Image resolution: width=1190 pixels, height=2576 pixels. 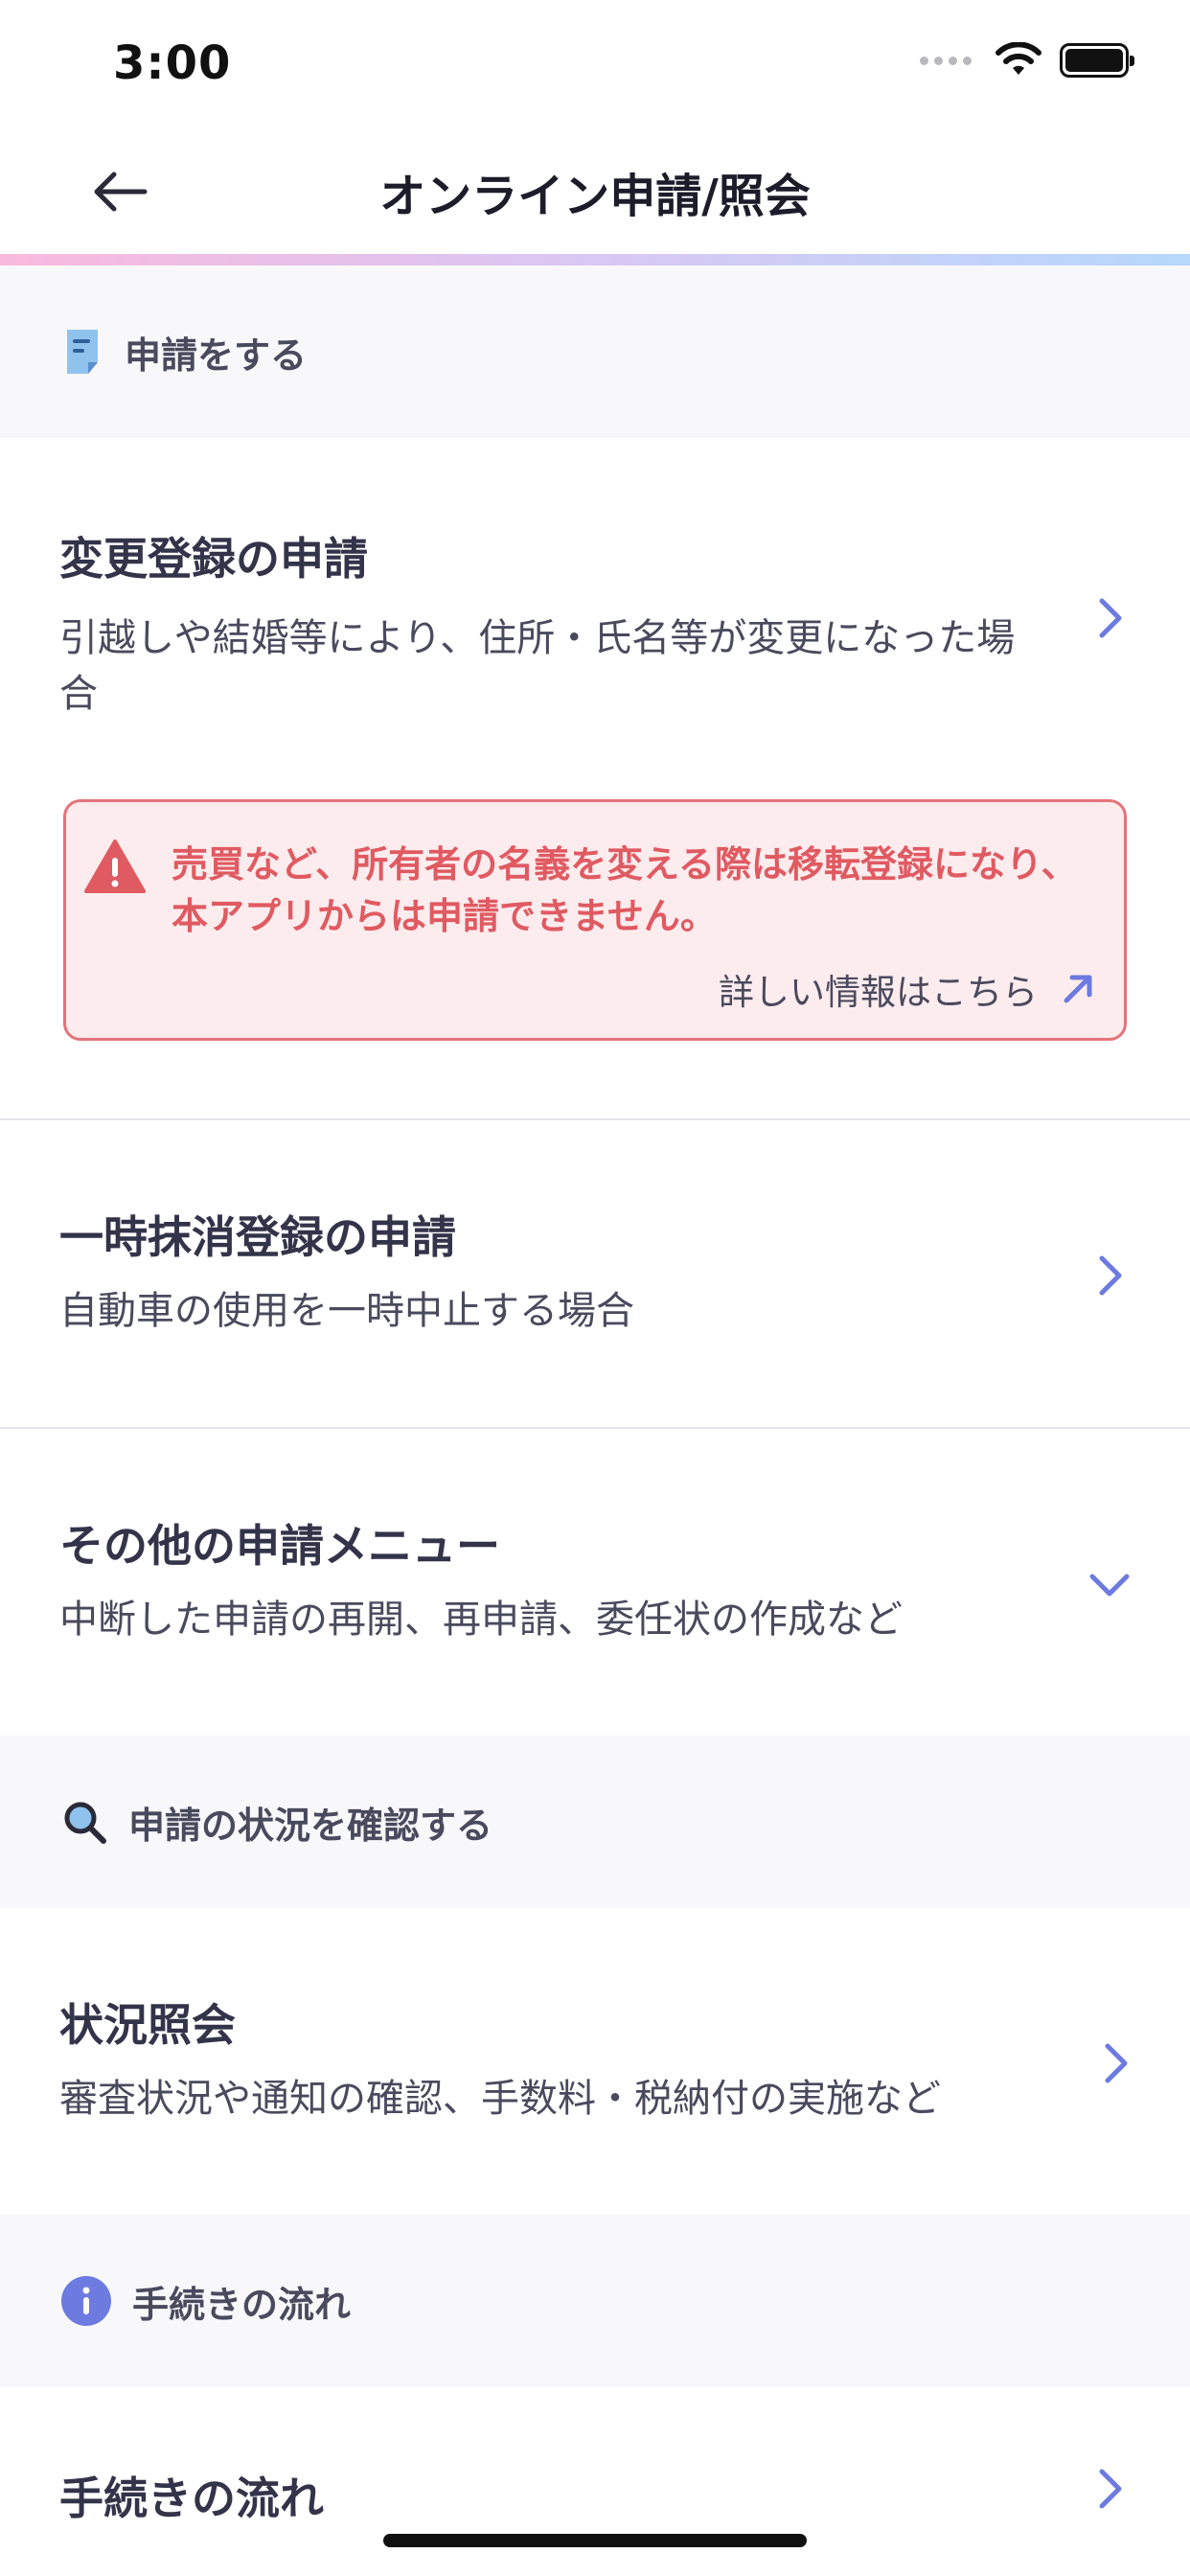 I want to click on change-registration-description: 引越しや結婚等により、住所・氏名等が変更になった場合, so click(x=538, y=666).